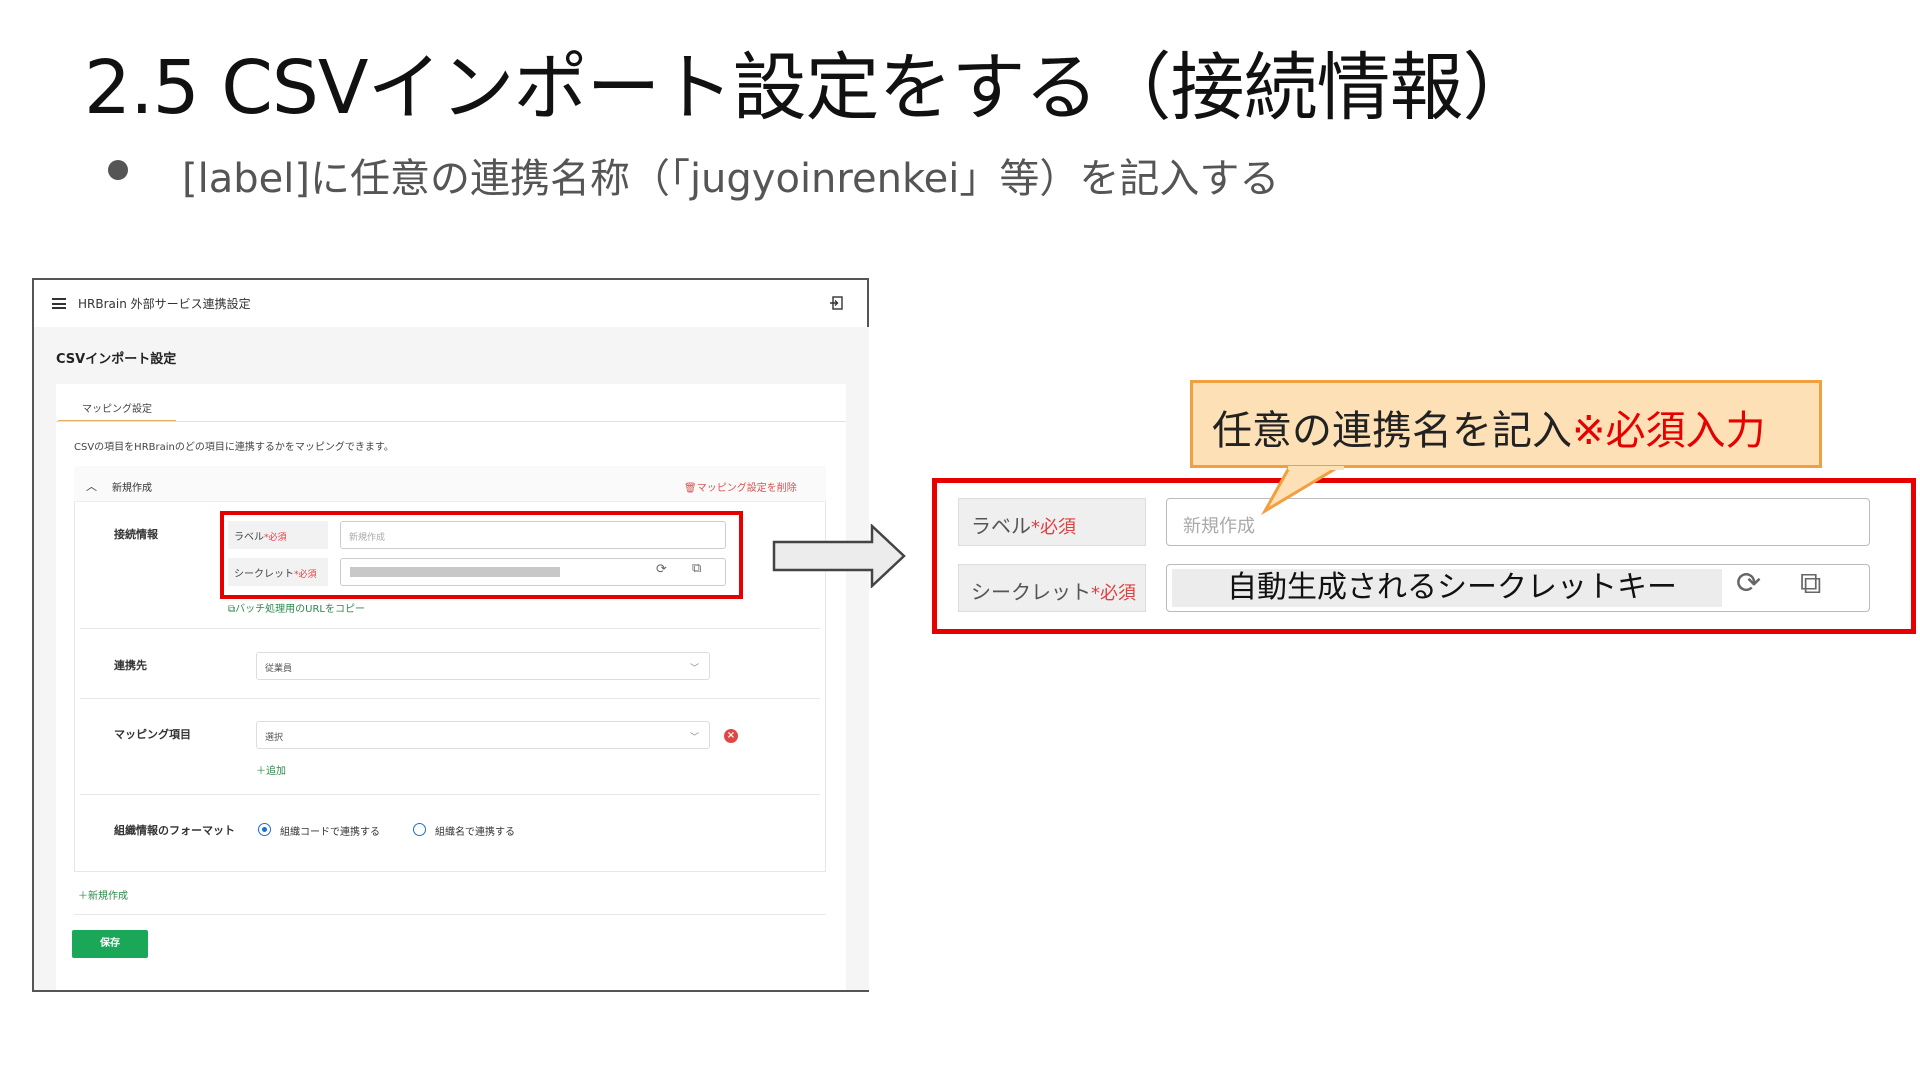 This screenshot has width=1920, height=1080. I want to click on delete-mapping-label: マッピング設定を削除, so click(746, 488).